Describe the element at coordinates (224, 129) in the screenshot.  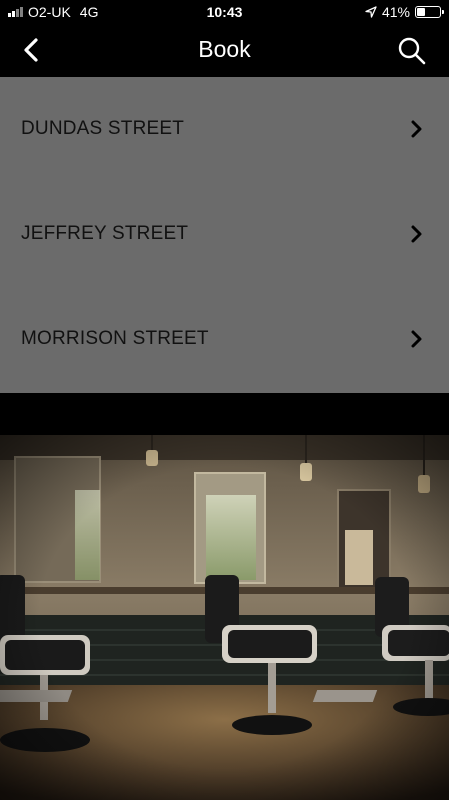
I see `location-item-dundas-street: DUNDAS STREET` at that location.